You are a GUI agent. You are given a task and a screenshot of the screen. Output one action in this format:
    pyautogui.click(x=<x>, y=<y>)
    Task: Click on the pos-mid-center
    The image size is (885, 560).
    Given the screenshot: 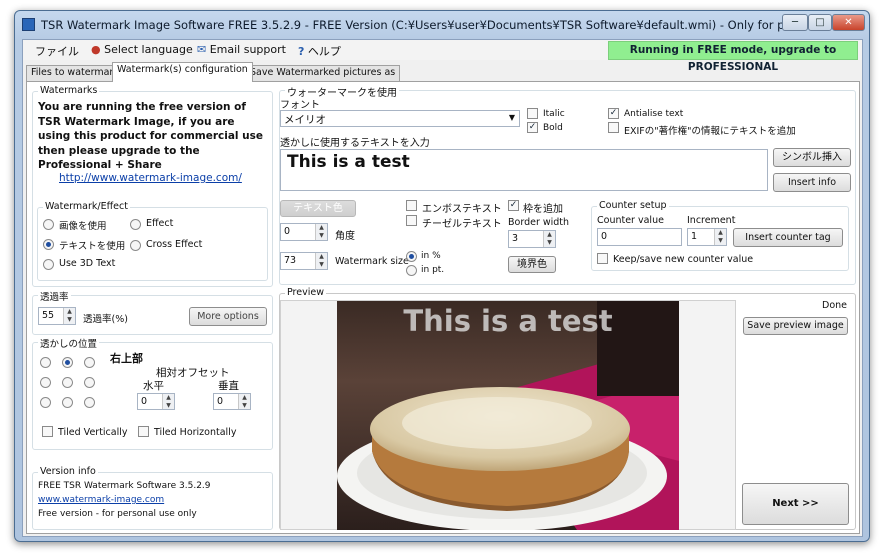 What is the action you would take?
    pyautogui.click(x=67, y=382)
    